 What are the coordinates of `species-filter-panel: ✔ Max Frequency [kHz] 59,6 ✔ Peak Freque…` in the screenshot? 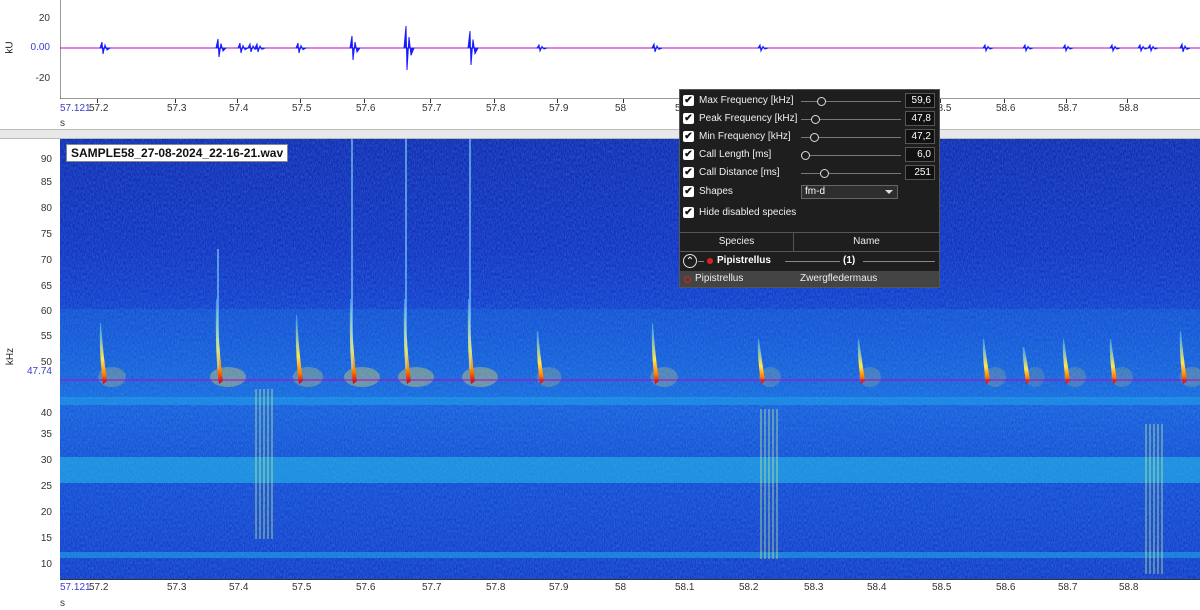 It's located at (809, 188).